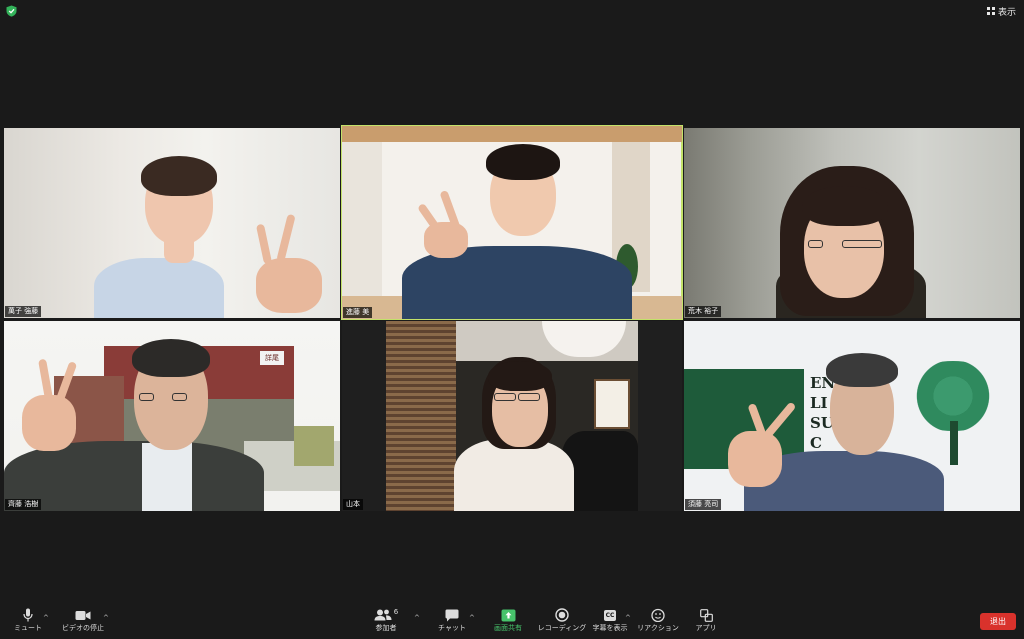 The width and height of the screenshot is (1024, 639). What do you see at coordinates (11, 11) in the screenshot?
I see `encryption-shield-icon` at bounding box center [11, 11].